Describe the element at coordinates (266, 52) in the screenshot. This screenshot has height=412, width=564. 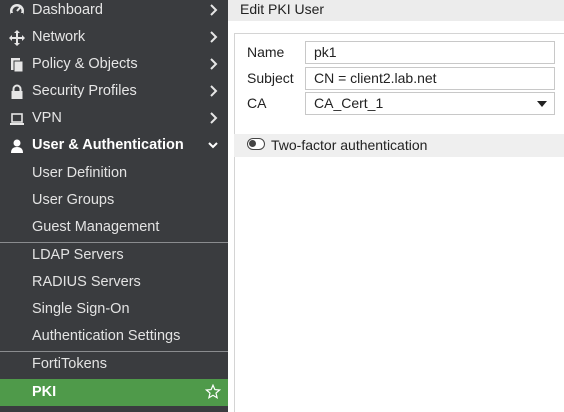
I see `name-label: Name` at that location.